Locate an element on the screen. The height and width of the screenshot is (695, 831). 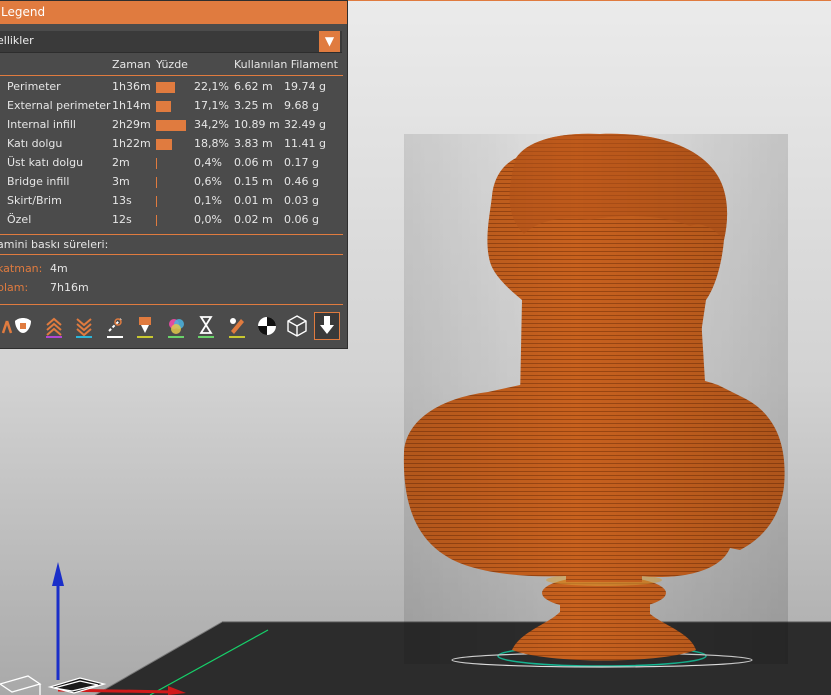
feature-weight: 0.17 g is located at coordinates (301, 162).